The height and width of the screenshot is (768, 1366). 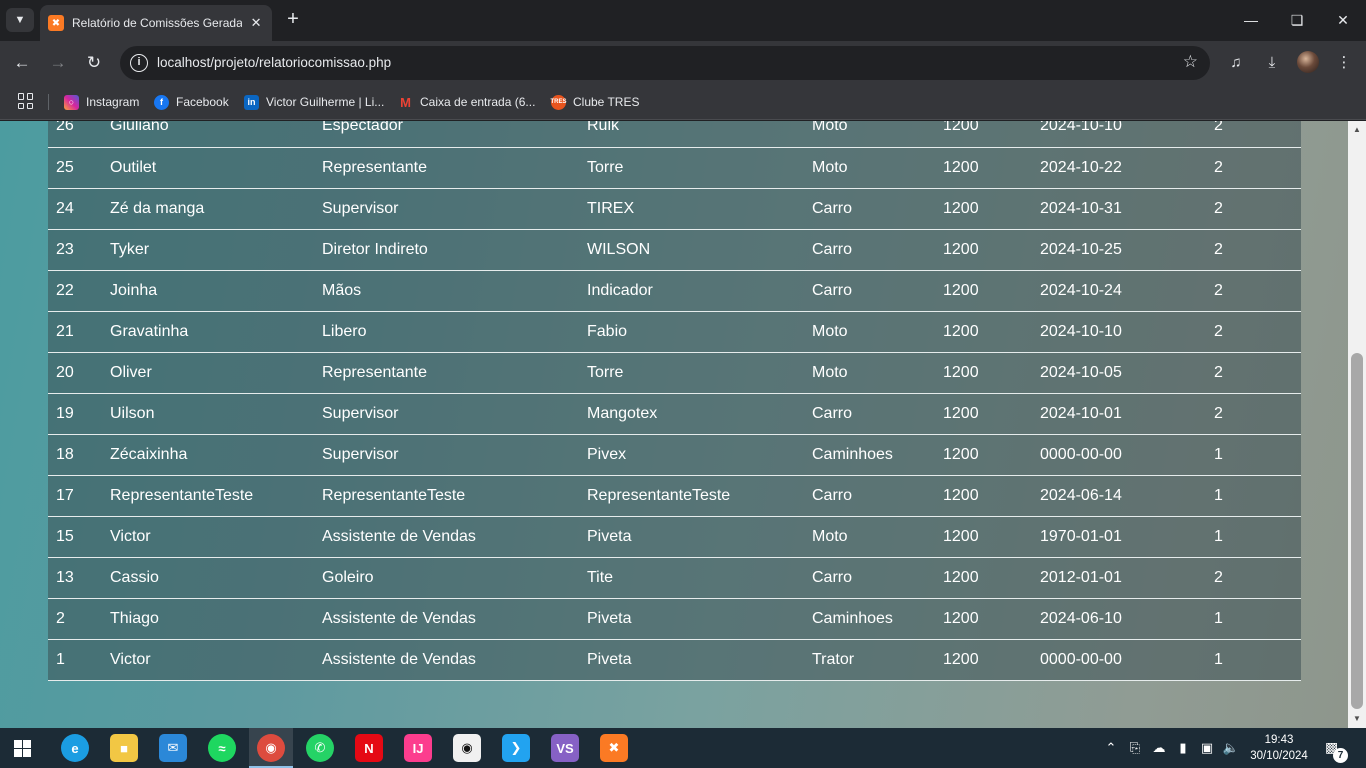 I want to click on cell-name: Oliver, so click(x=208, y=373).